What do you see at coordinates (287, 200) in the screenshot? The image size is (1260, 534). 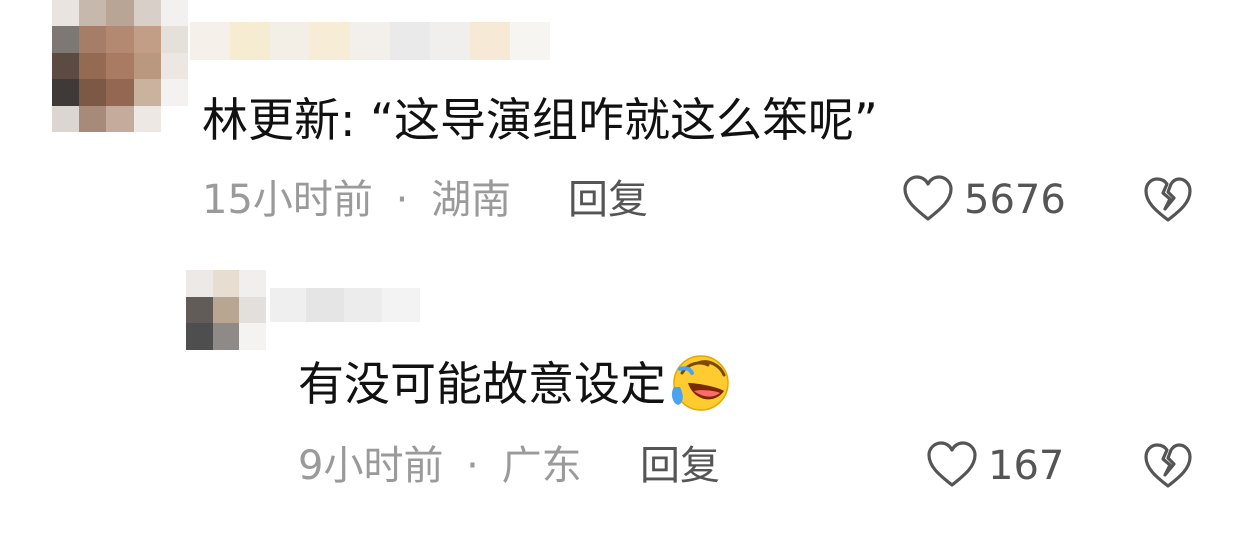 I see `comment-time: 15小时前` at bounding box center [287, 200].